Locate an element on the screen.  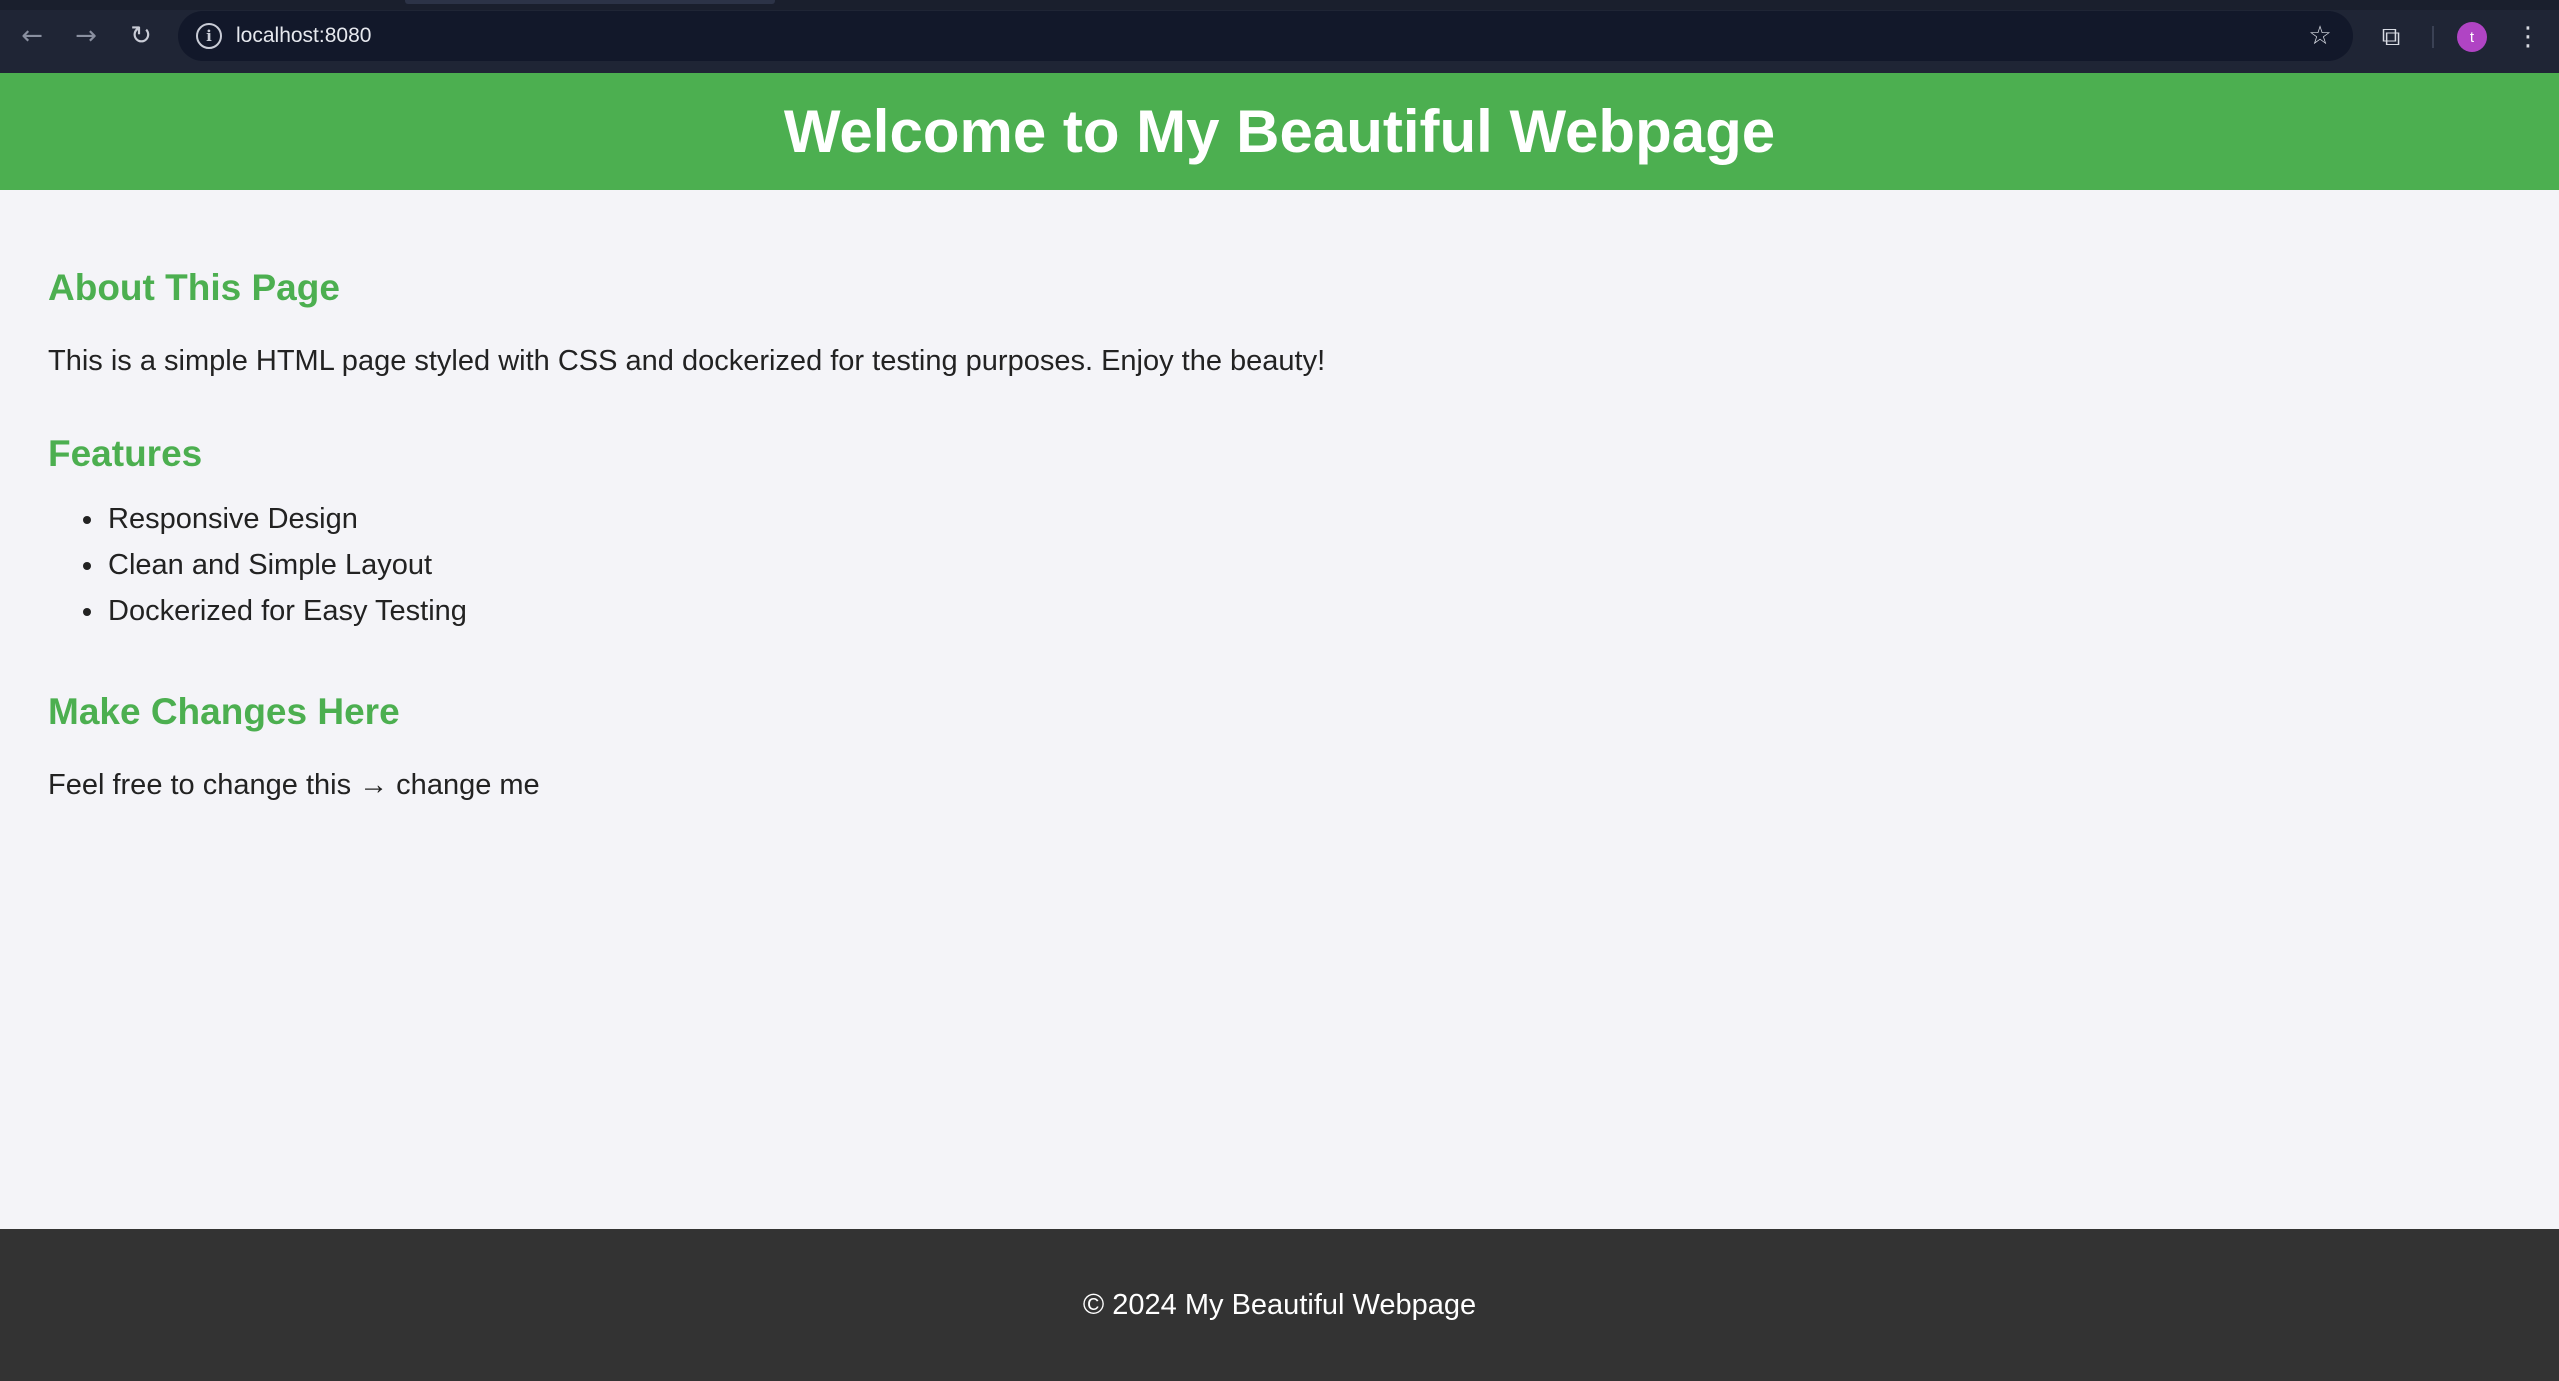
star-icon: ☆ is located at coordinates (2320, 36).